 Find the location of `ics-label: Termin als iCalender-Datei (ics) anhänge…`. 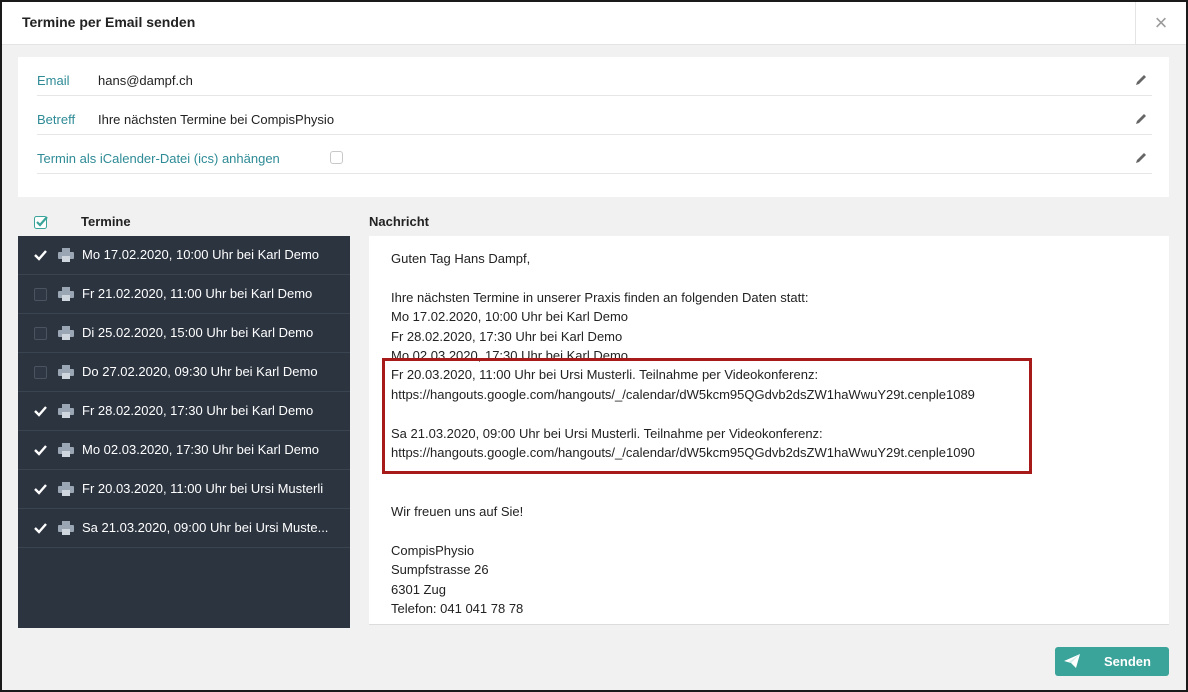

ics-label: Termin als iCalender-Datei (ics) anhänge… is located at coordinates (158, 158).